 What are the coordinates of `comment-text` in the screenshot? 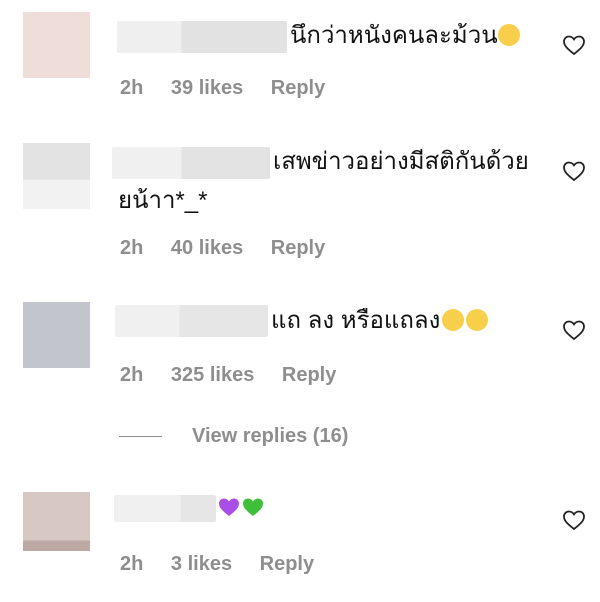 It's located at (241, 509).